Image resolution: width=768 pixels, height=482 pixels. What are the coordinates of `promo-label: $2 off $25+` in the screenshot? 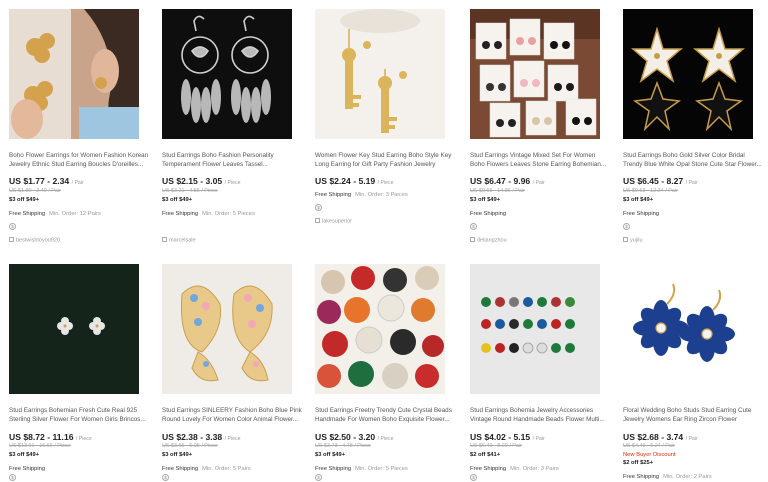 It's located at (638, 463).